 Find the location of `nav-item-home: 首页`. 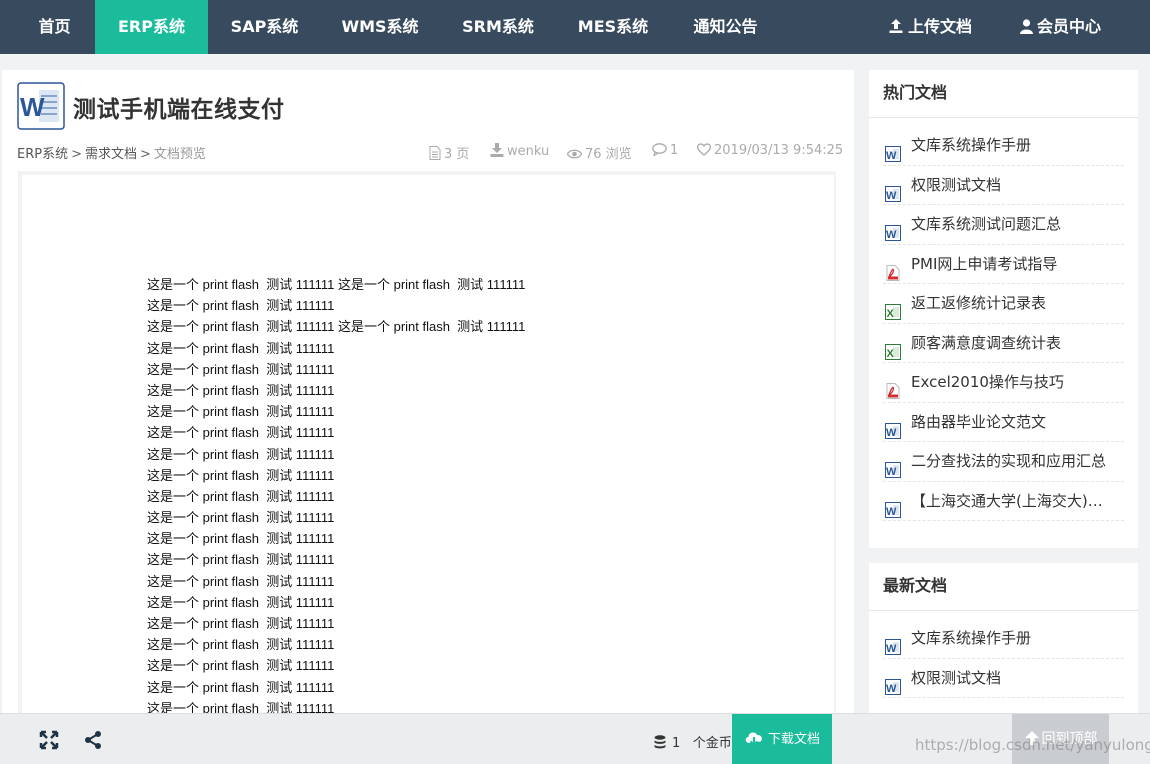

nav-item-home: 首页 is located at coordinates (54, 27).